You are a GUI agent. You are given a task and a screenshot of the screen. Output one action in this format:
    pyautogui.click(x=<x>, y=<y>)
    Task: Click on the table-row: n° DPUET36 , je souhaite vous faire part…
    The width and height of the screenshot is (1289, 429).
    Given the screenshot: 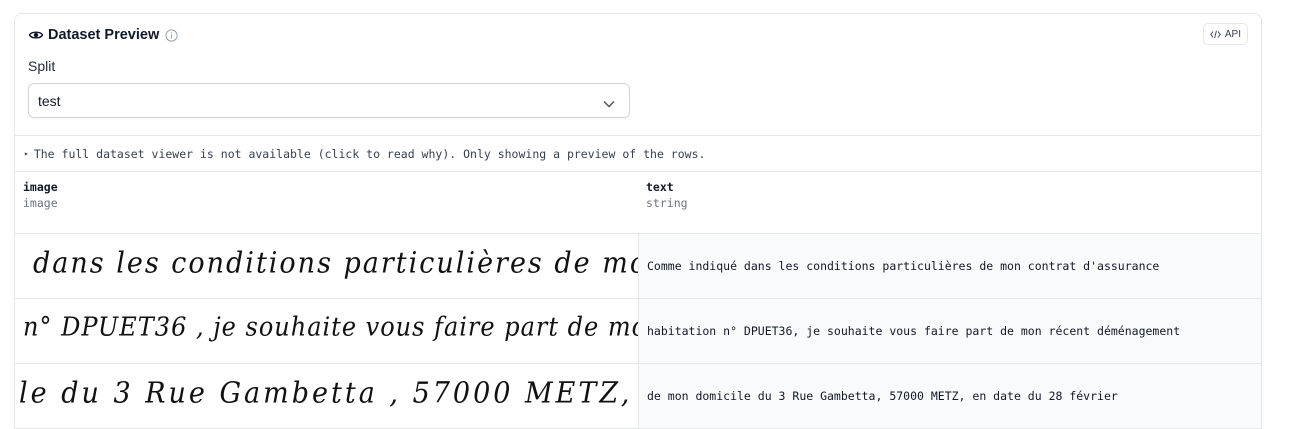 What is the action you would take?
    pyautogui.click(x=638, y=331)
    